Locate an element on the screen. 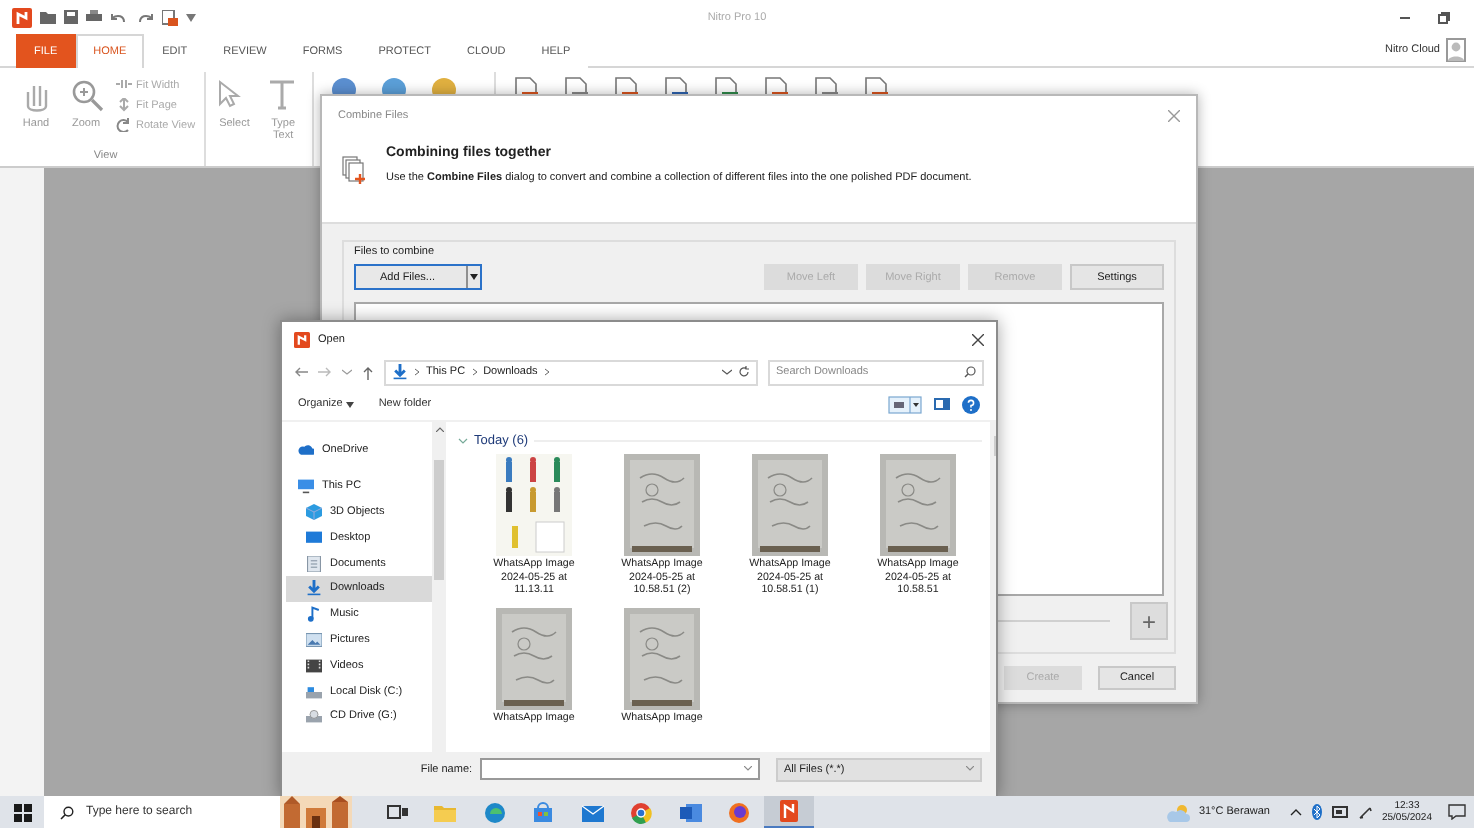  avatar-icon is located at coordinates (1456, 50).